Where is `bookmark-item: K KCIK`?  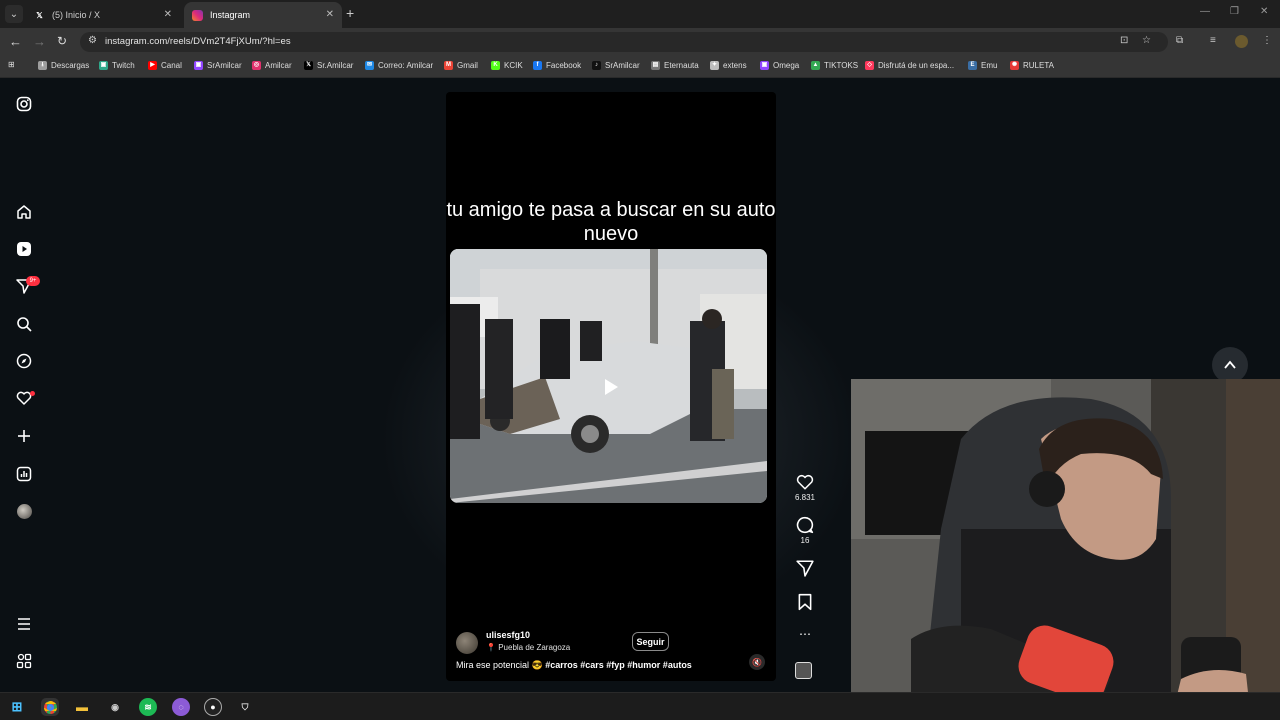
bookmark-item: K KCIK is located at coordinates (507, 65).